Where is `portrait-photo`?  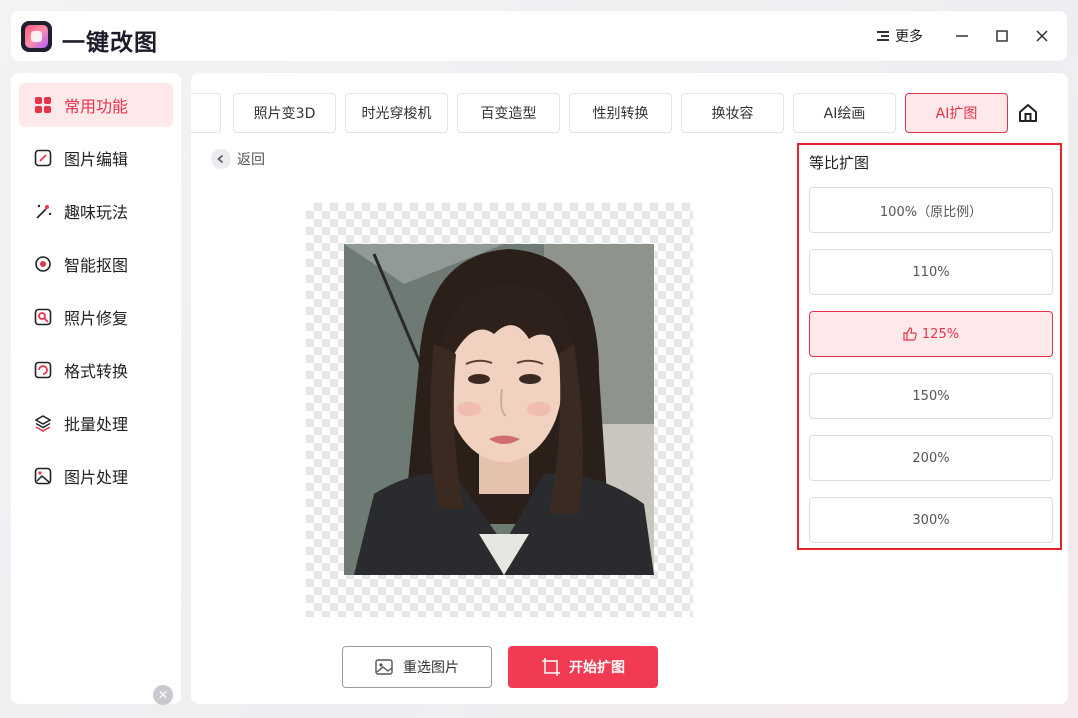
portrait-photo is located at coordinates (499, 409).